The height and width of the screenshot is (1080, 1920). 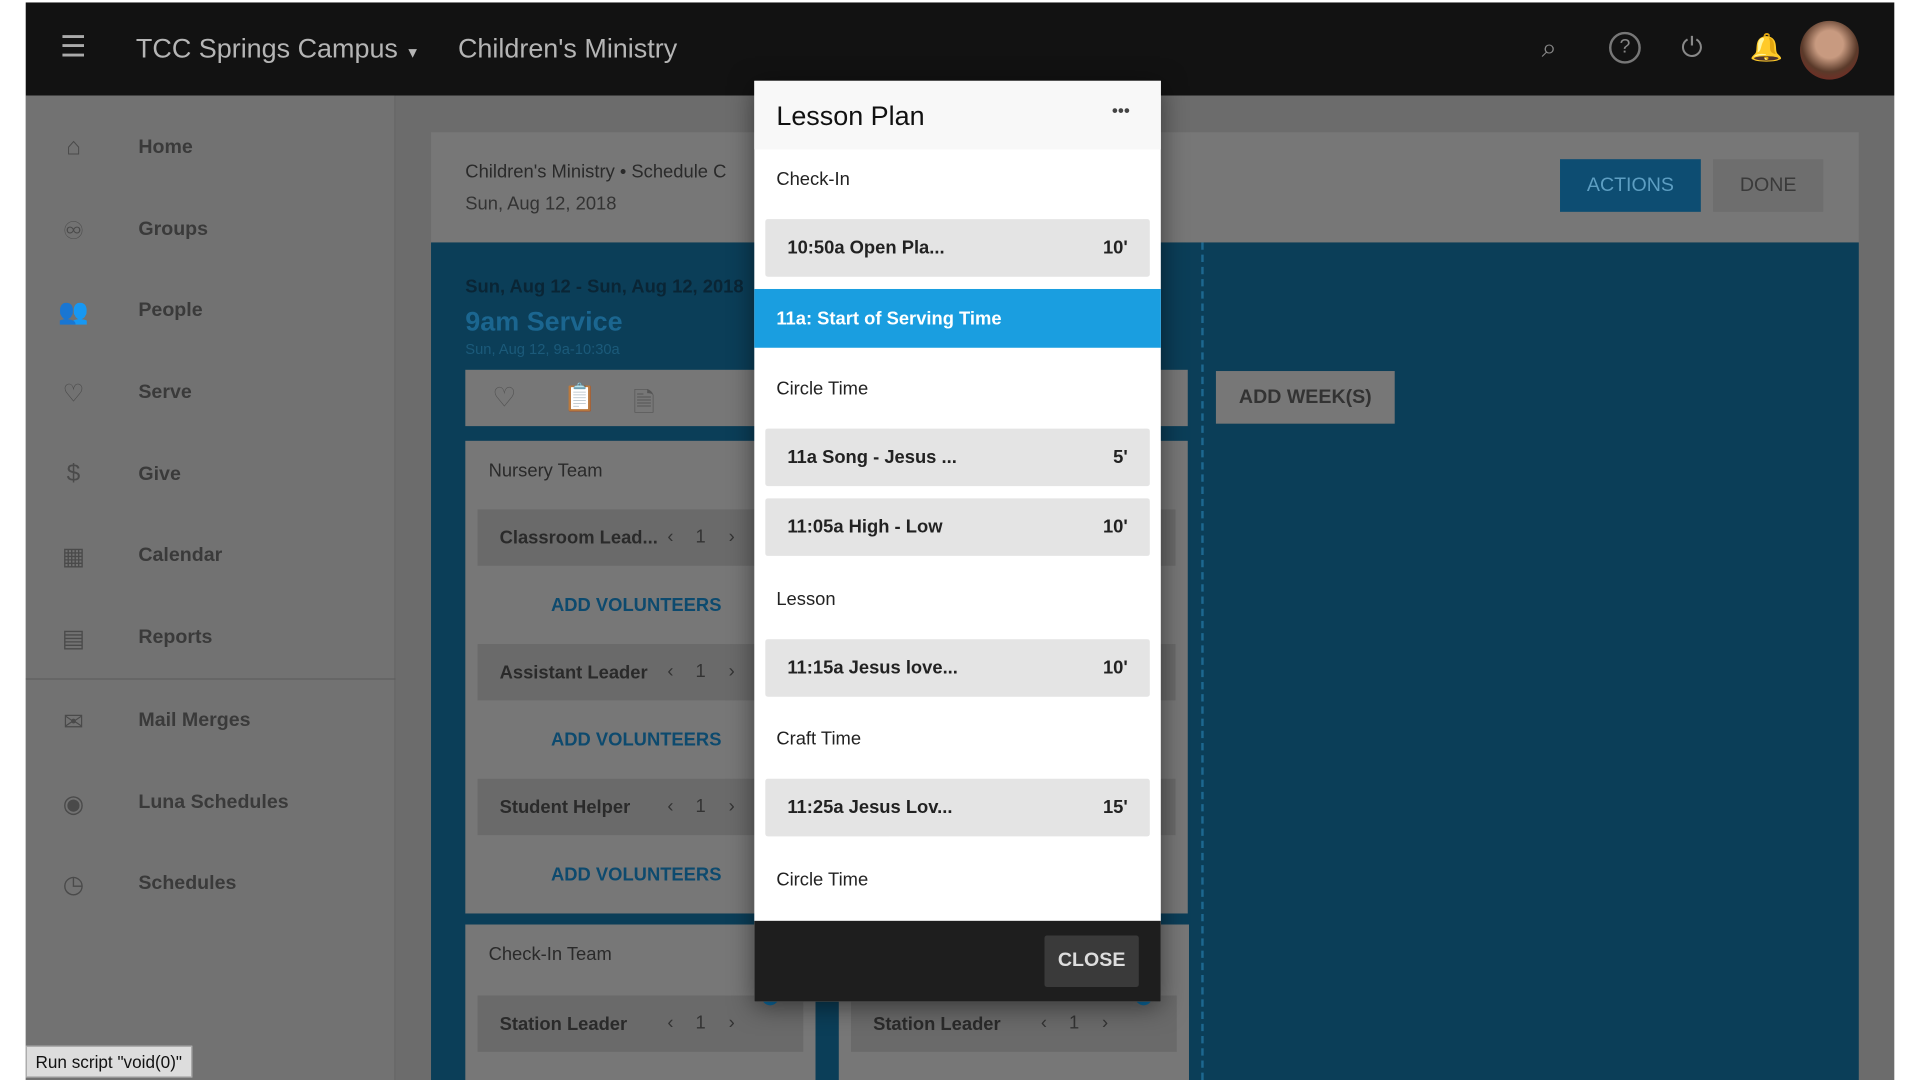 What do you see at coordinates (1691, 48) in the screenshot?
I see `power-icon: ⏻` at bounding box center [1691, 48].